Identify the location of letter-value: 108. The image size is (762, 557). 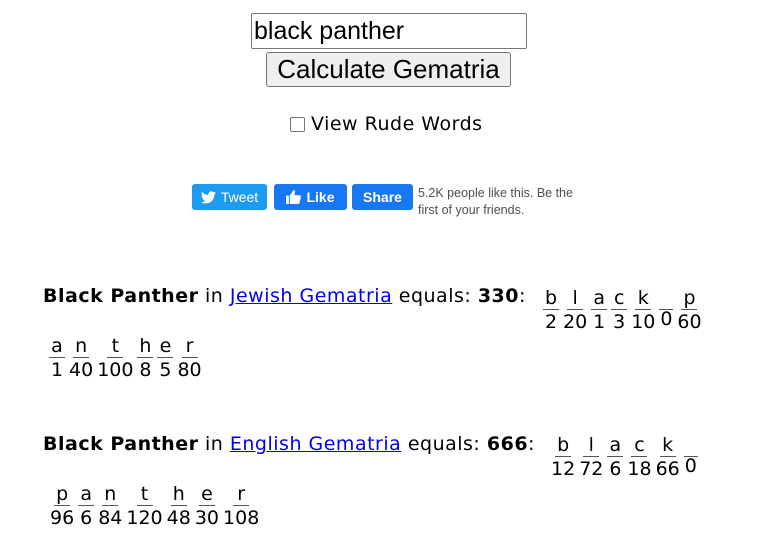
(241, 518).